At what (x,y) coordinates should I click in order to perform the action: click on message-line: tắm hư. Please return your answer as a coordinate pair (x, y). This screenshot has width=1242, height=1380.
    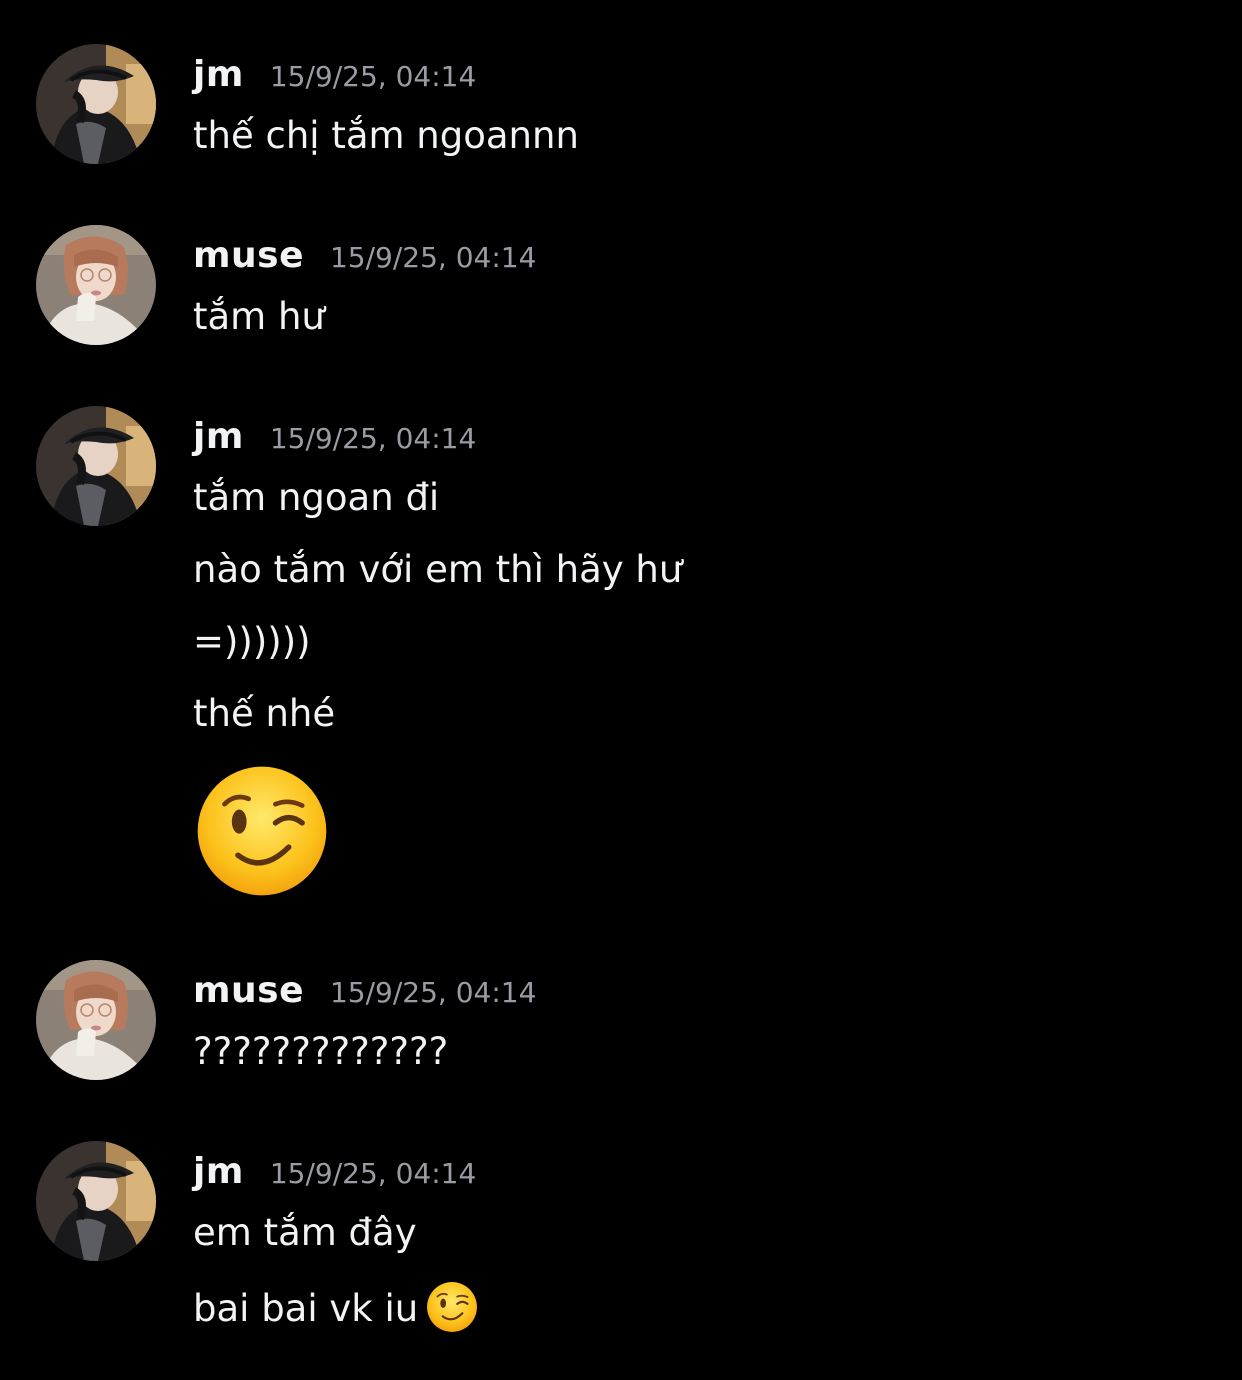
    Looking at the image, I should click on (259, 316).